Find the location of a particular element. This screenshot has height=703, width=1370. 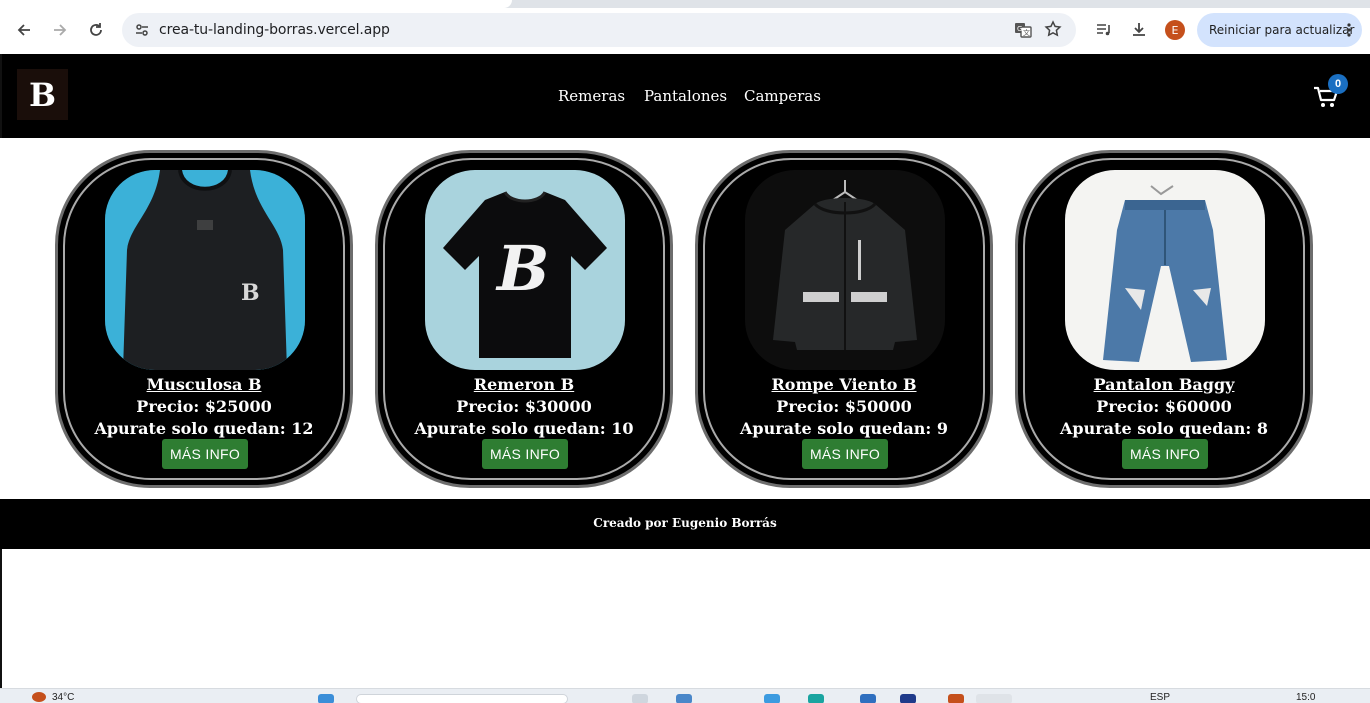

site-footer: Creado por Eugenio Borrás is located at coordinates (685, 524).